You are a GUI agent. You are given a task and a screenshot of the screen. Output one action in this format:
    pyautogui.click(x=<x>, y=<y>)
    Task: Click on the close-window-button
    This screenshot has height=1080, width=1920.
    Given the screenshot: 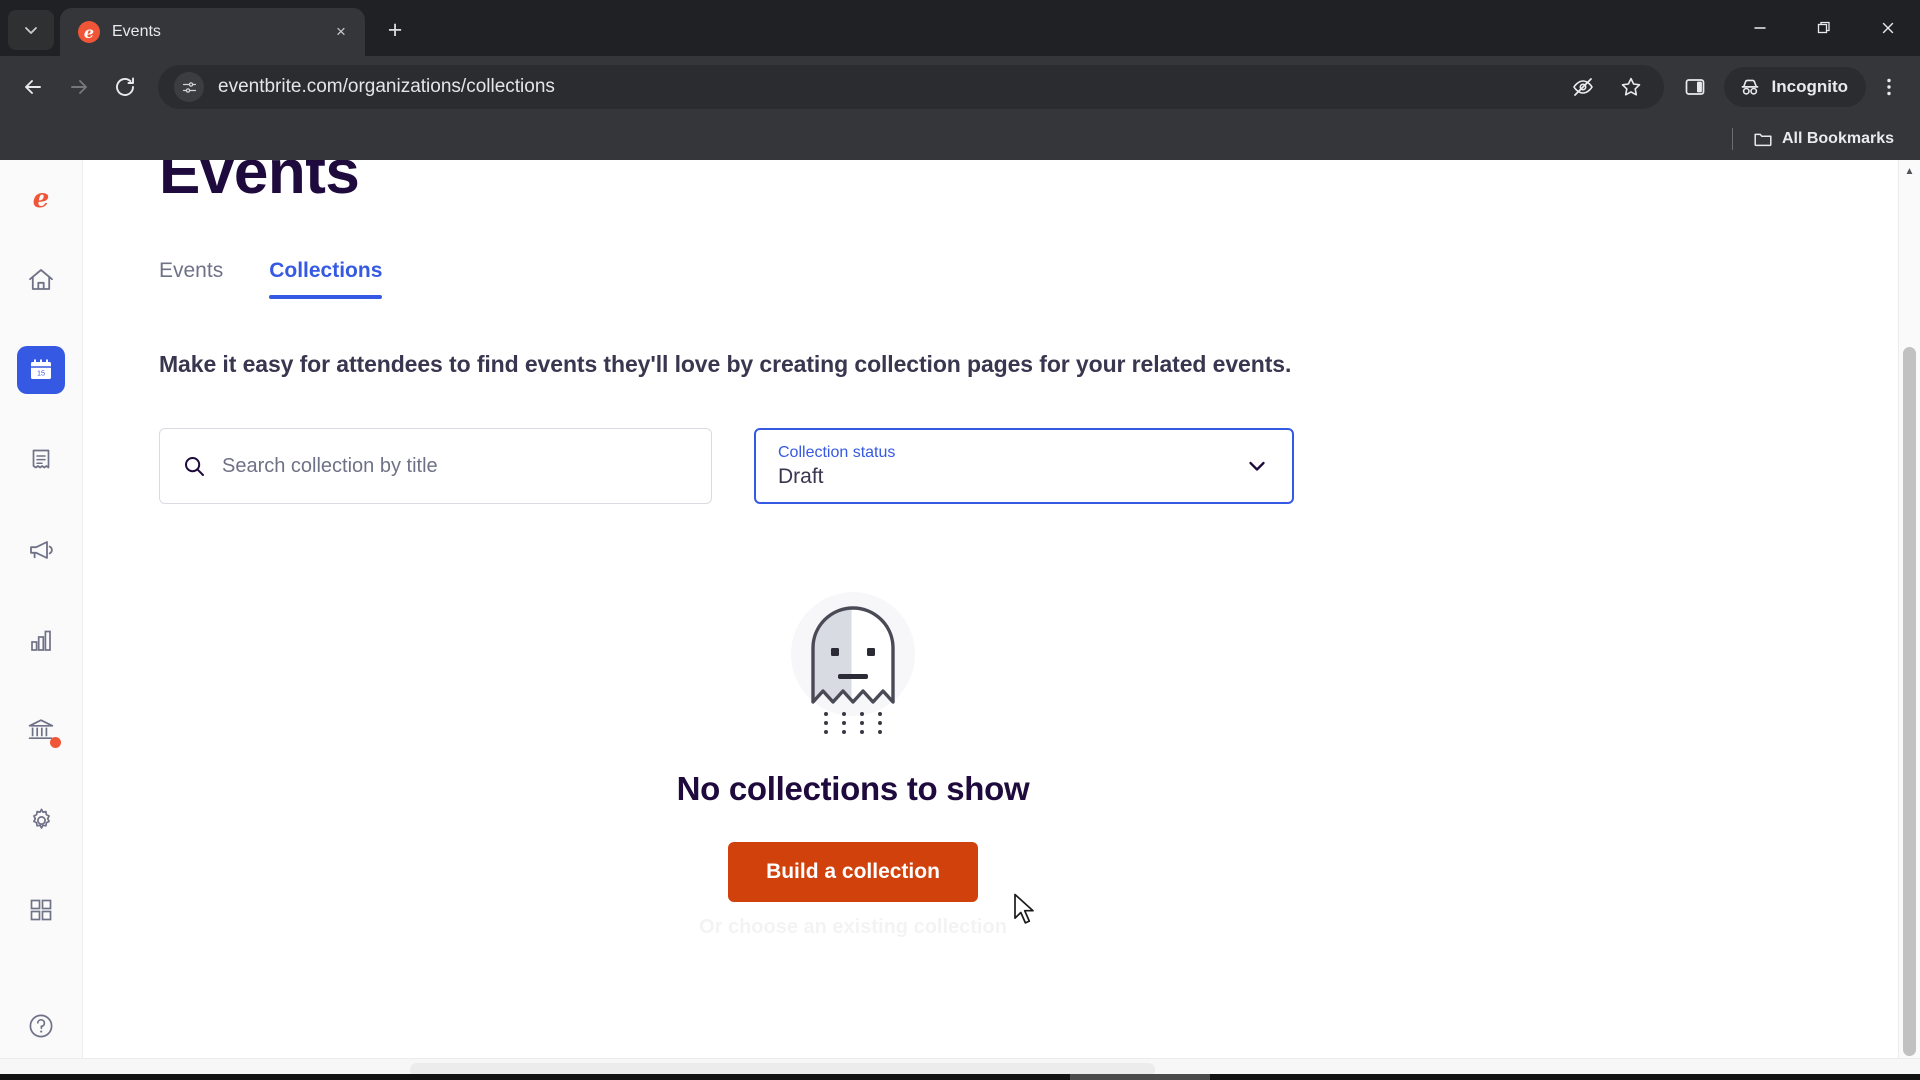 What is the action you would take?
    pyautogui.click(x=1888, y=28)
    